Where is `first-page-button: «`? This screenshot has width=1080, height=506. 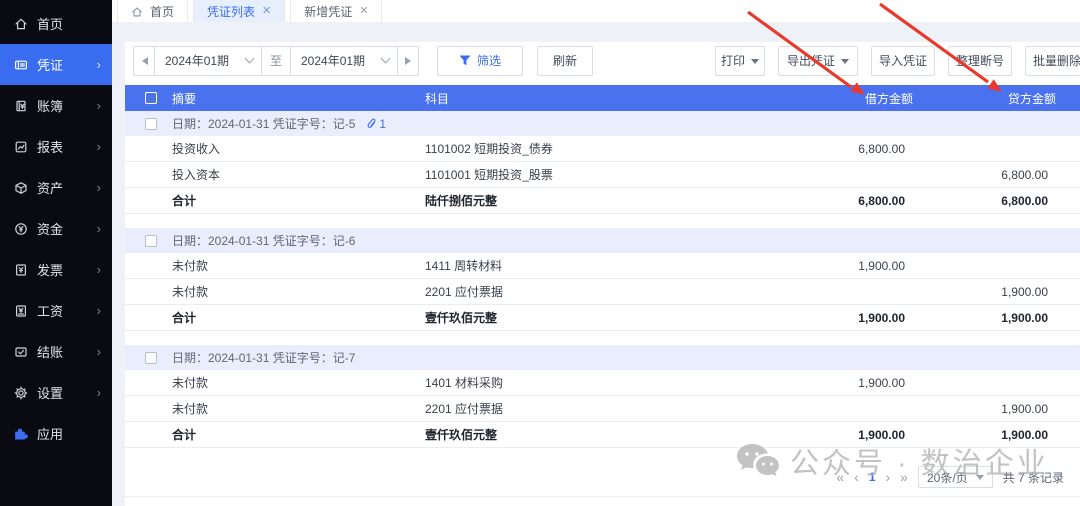
first-page-button: « is located at coordinates (840, 477).